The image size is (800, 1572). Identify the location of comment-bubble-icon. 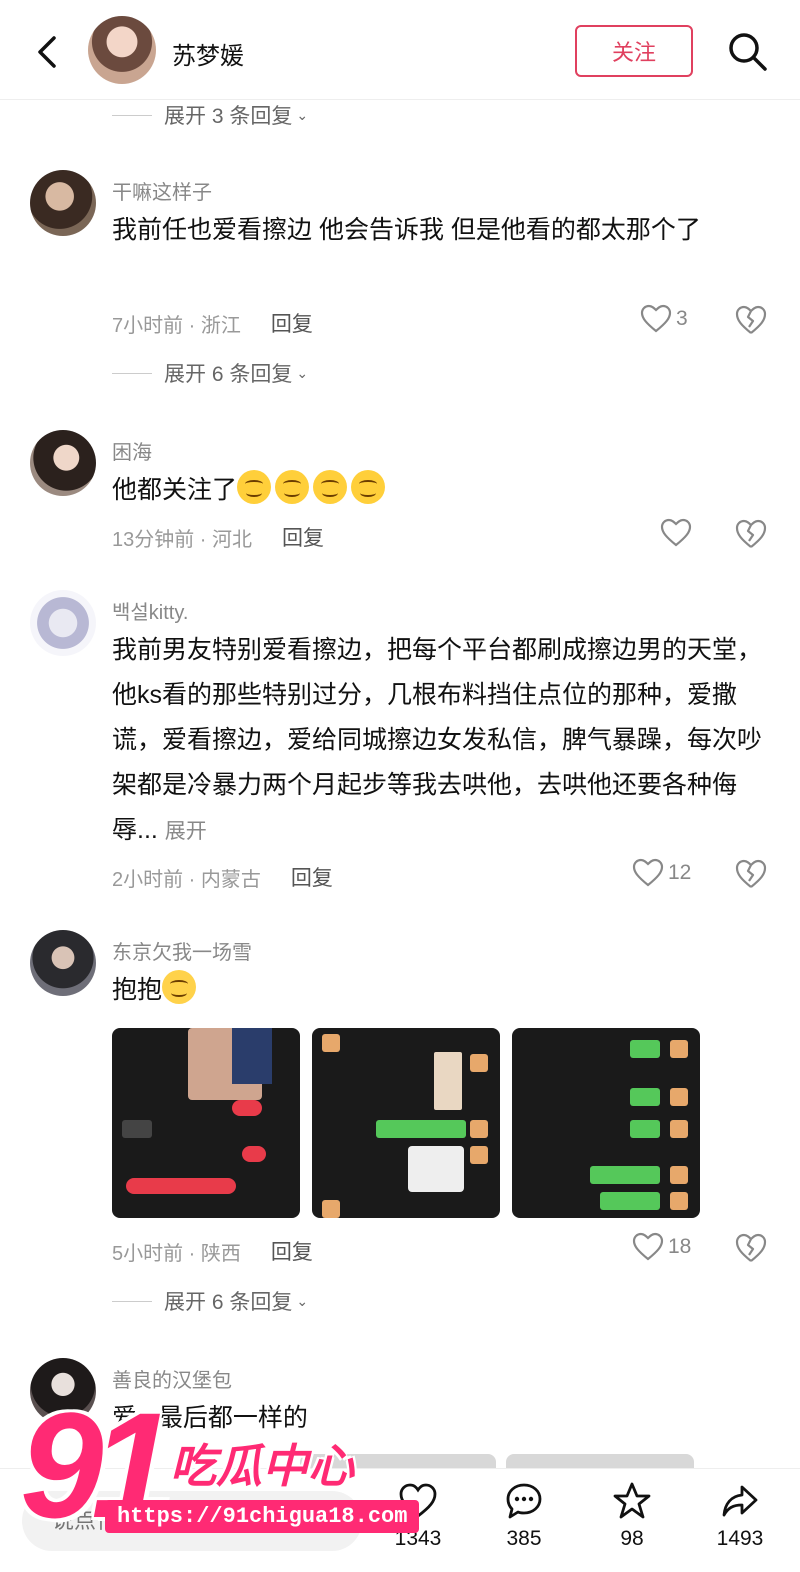
(524, 1501).